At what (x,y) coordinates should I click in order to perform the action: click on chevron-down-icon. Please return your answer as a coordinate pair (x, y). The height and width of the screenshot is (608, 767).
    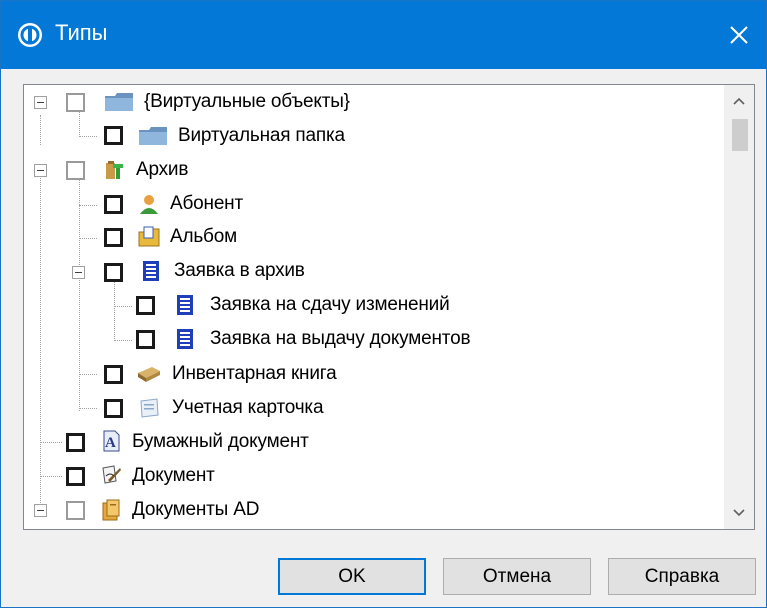
    Looking at the image, I should click on (739, 513).